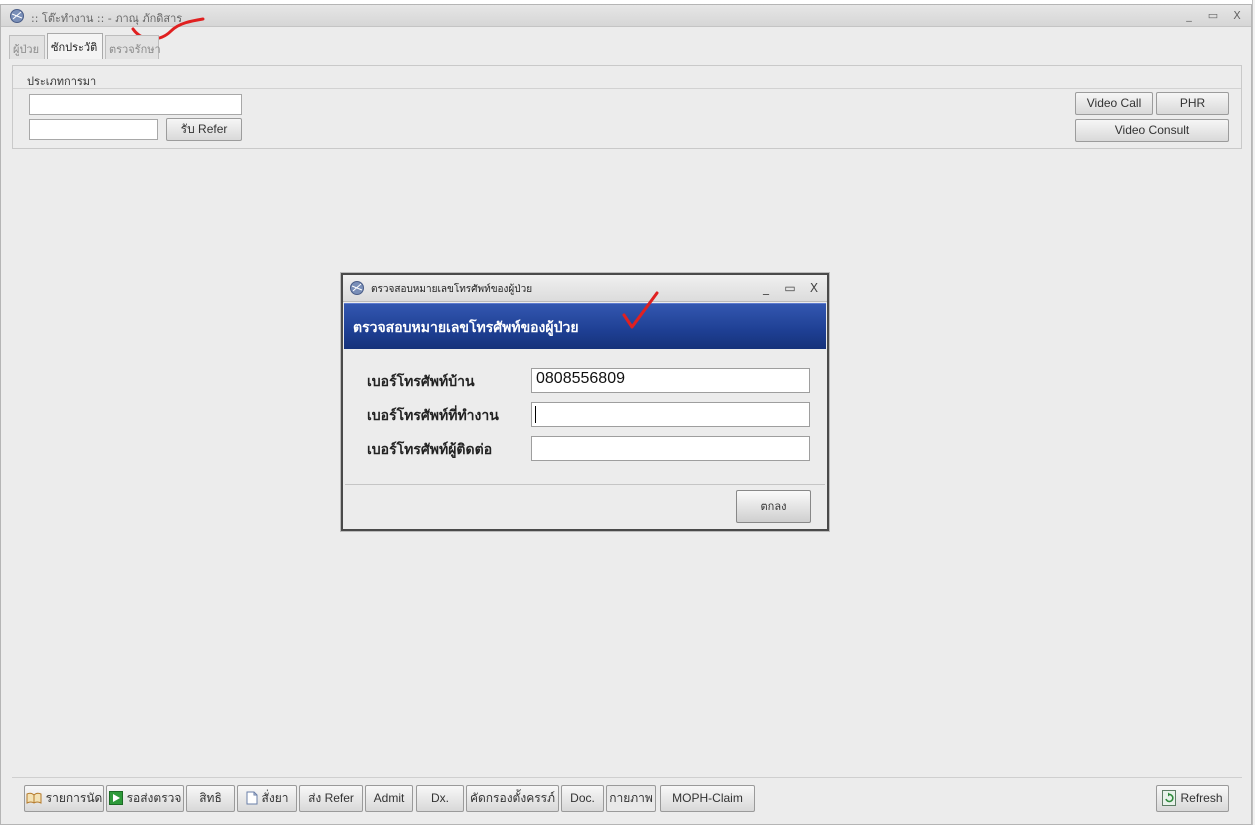  Describe the element at coordinates (1152, 130) in the screenshot. I see `video-consult-button: Video Consult` at that location.